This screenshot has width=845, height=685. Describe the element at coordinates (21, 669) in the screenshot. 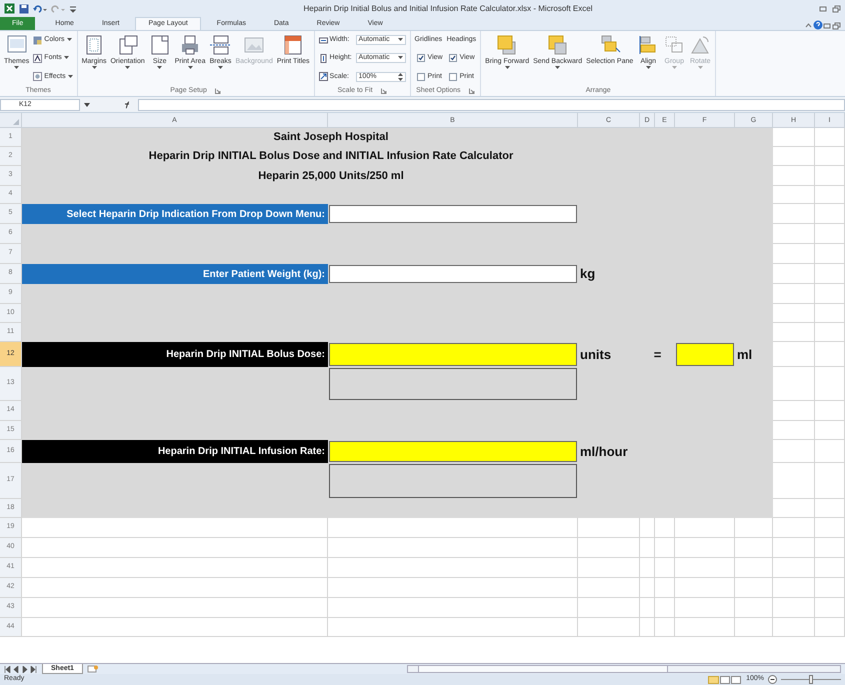

I see `sheet-navigation-icon` at that location.